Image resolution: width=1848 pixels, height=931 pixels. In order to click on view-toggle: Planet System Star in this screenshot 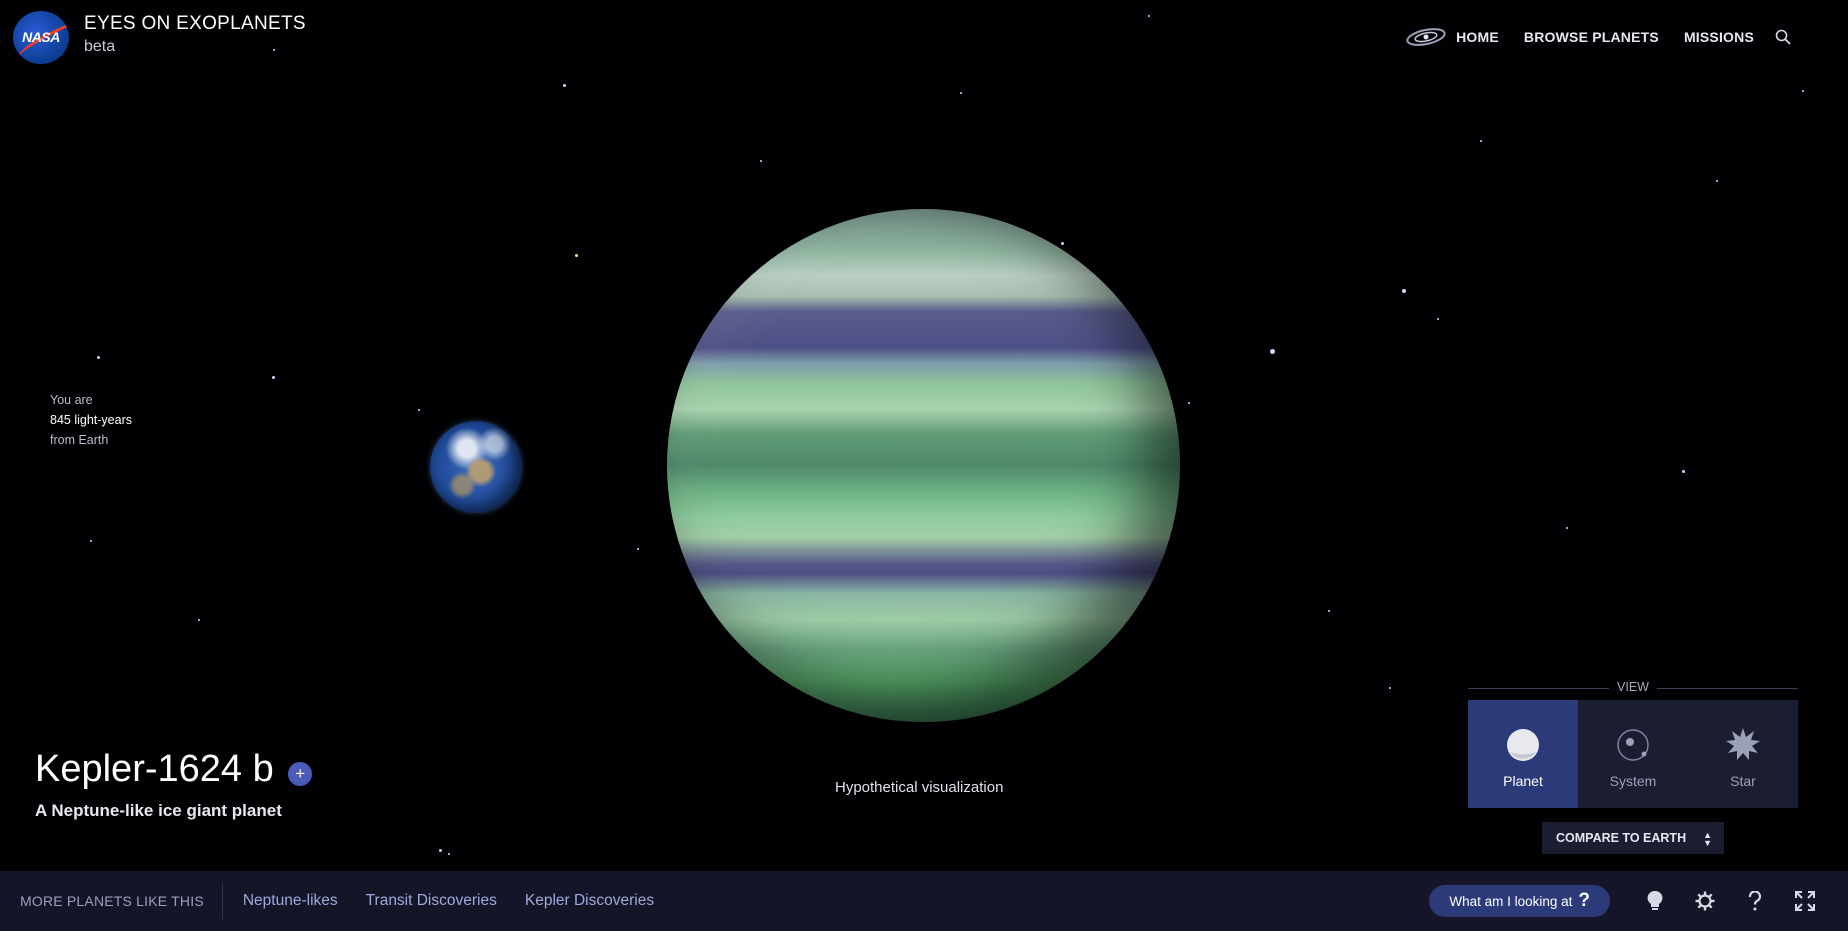, I will do `click(1633, 754)`.